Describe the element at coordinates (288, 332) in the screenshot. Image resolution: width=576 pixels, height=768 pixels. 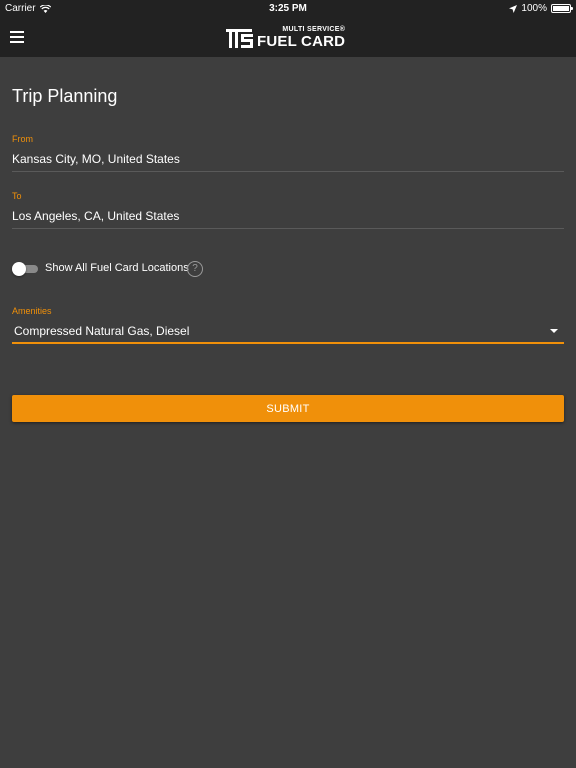
I see `amenities-select: Compressed Natural Gas, Diesel` at that location.